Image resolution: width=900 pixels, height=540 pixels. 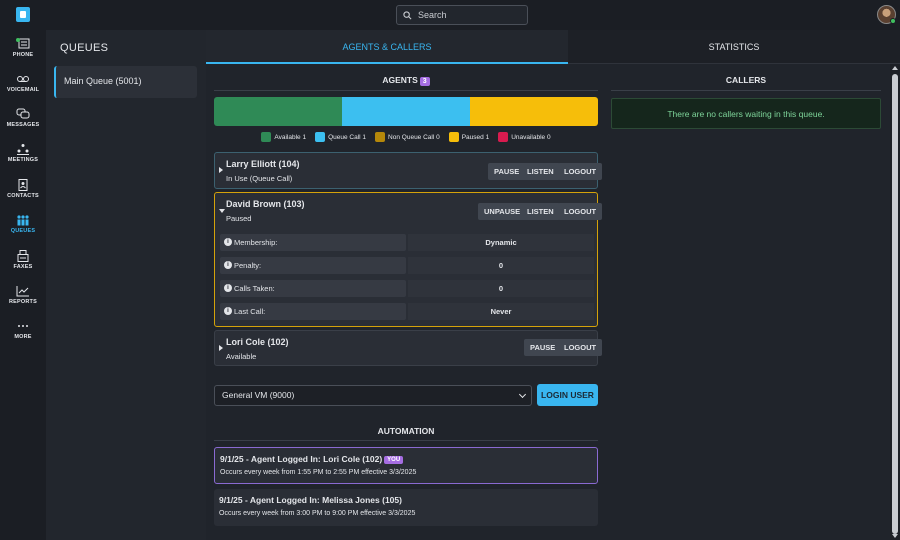 I want to click on automation-title: AUTOMATION, so click(x=406, y=431).